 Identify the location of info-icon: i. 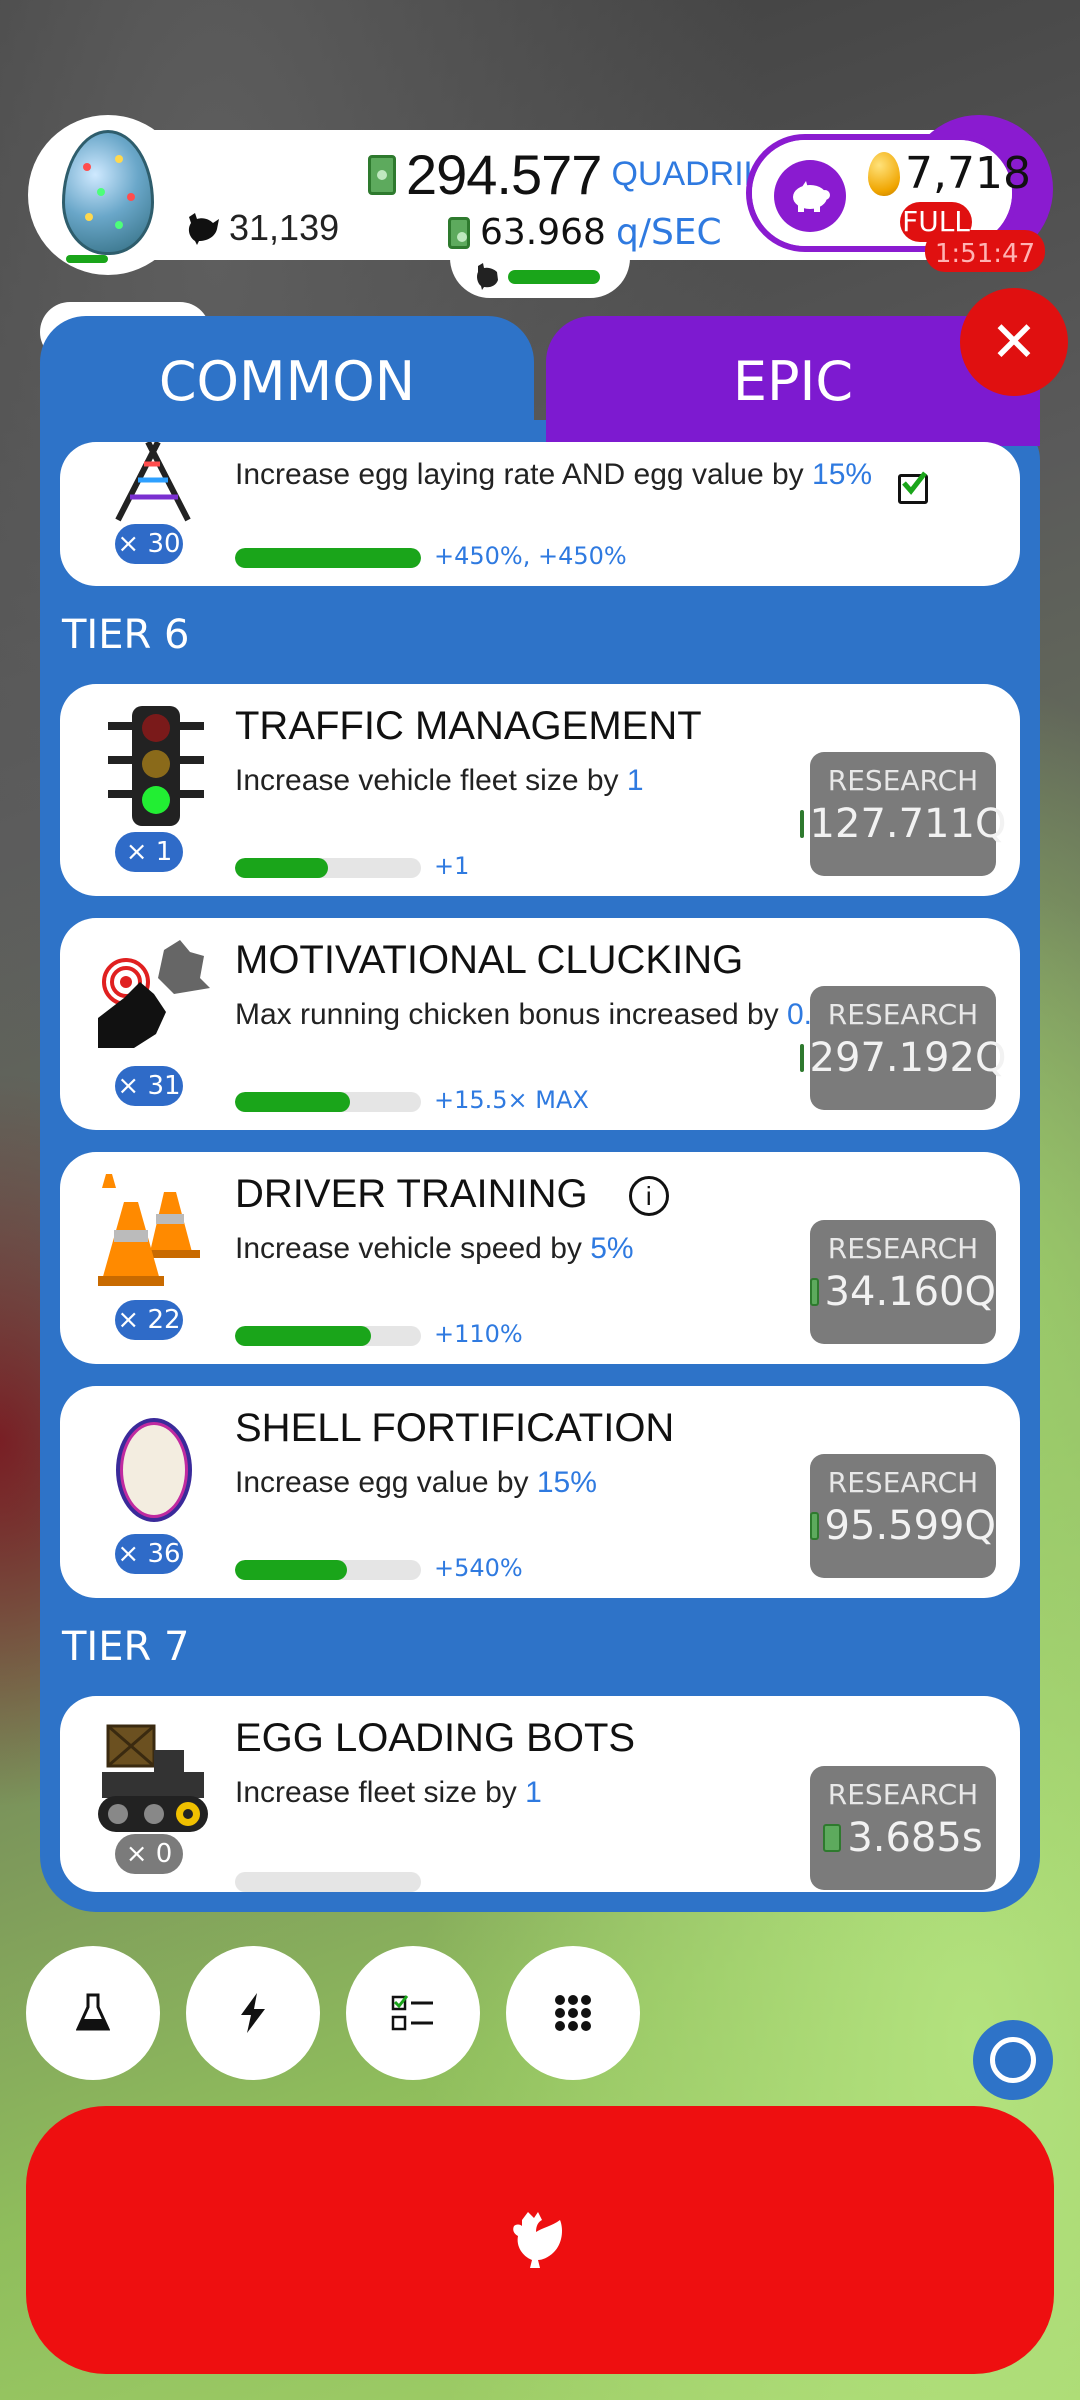
(648, 1196).